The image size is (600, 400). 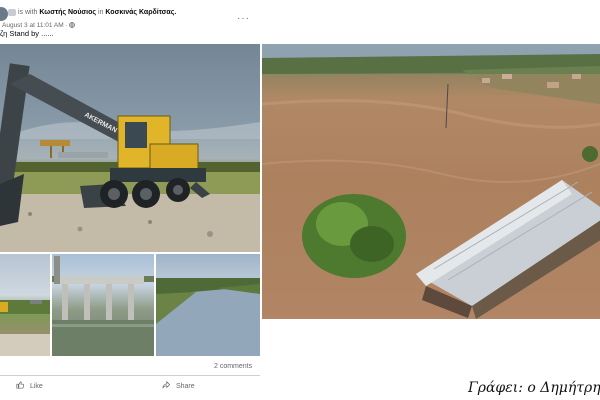 I want to click on photo-river-channel, so click(x=208, y=305).